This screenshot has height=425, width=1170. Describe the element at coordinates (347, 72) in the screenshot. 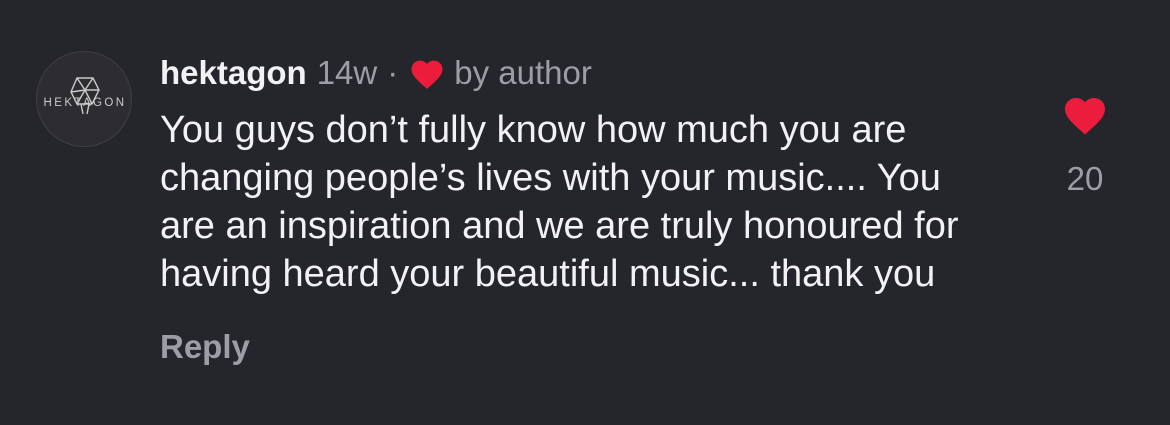

I see `timestamp: 14w` at that location.